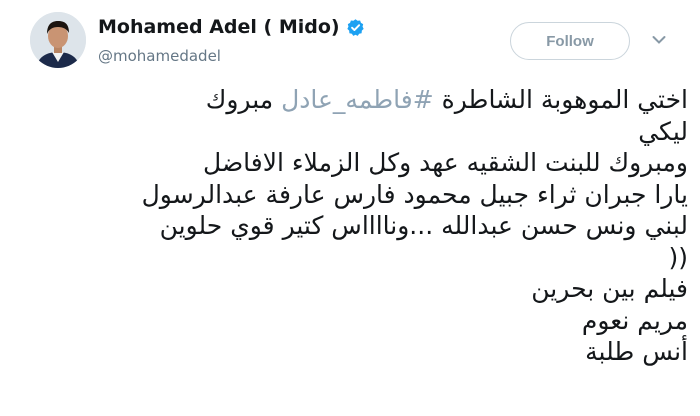 The height and width of the screenshot is (416, 700). What do you see at coordinates (357, 99) in the screenshot?
I see `hashtag-link: #فاطمه_عادل` at bounding box center [357, 99].